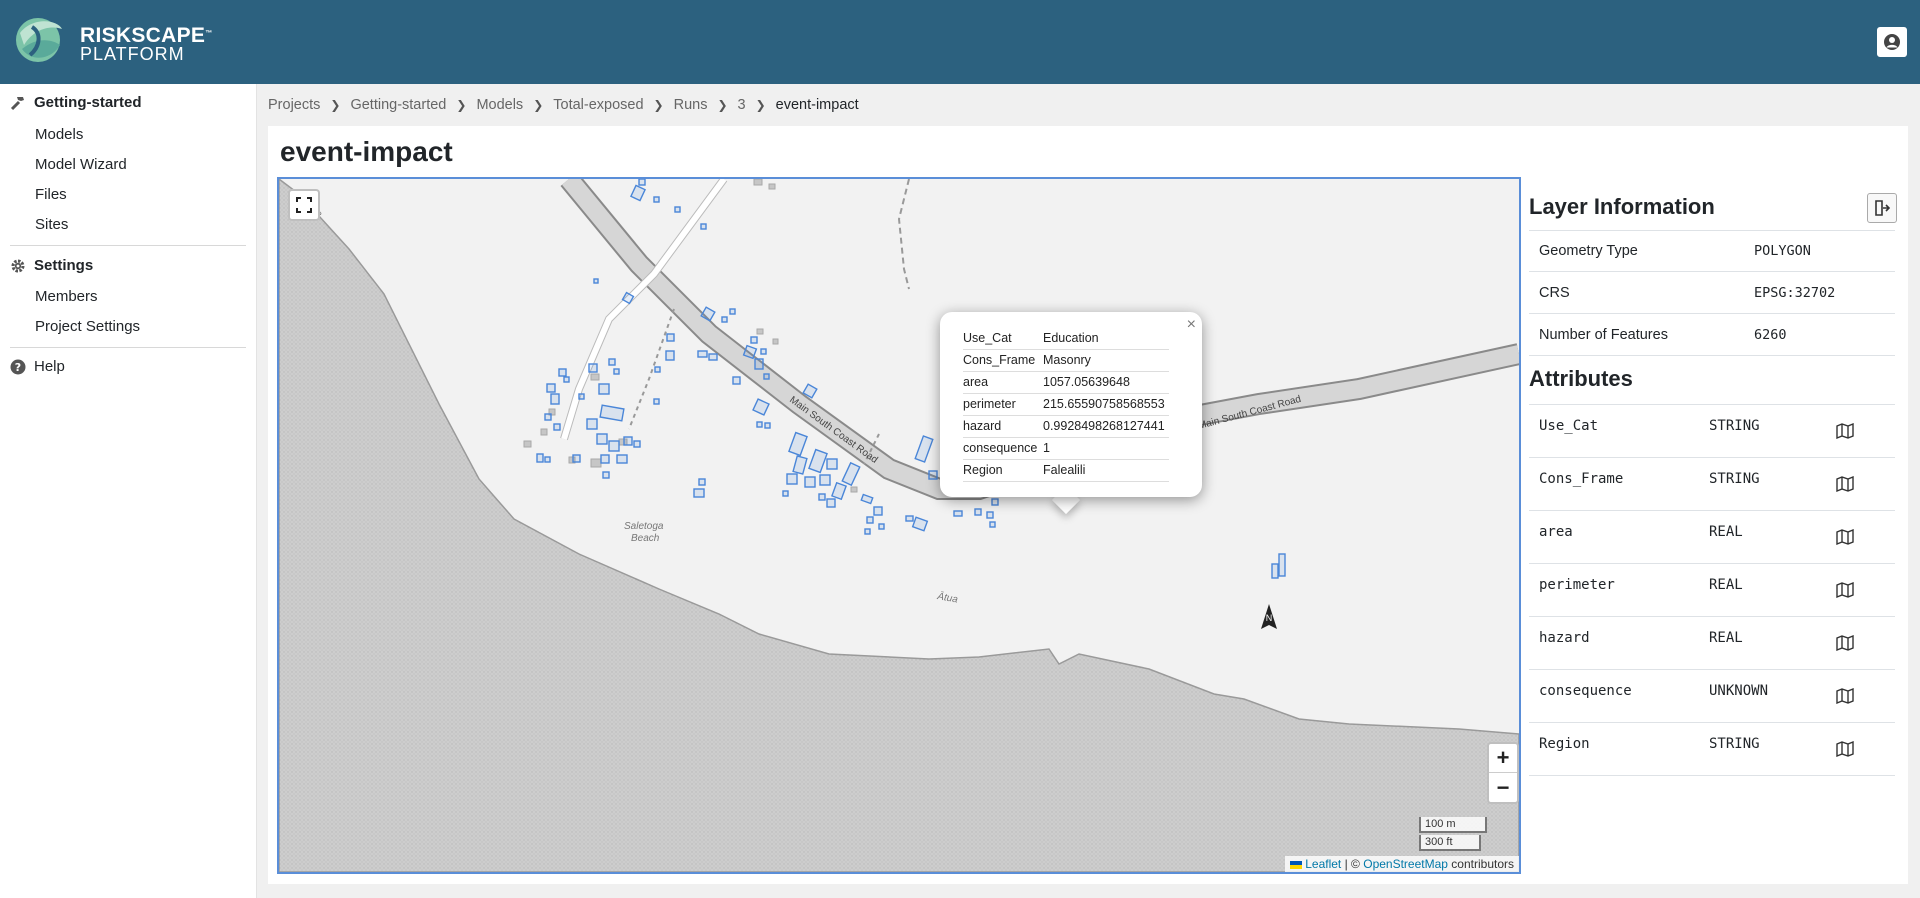  What do you see at coordinates (691, 105) in the screenshot?
I see `breadcrumb-runs: Runs` at bounding box center [691, 105].